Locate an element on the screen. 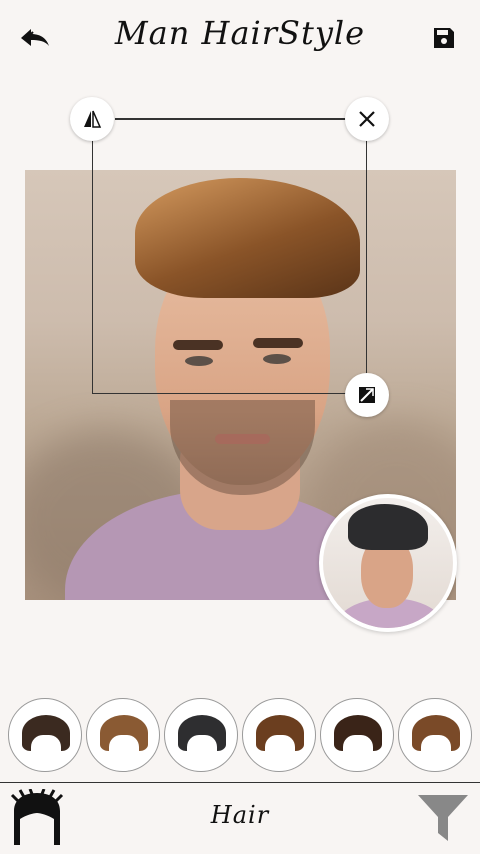 The width and height of the screenshot is (480, 854). filter-icon is located at coordinates (443, 818).